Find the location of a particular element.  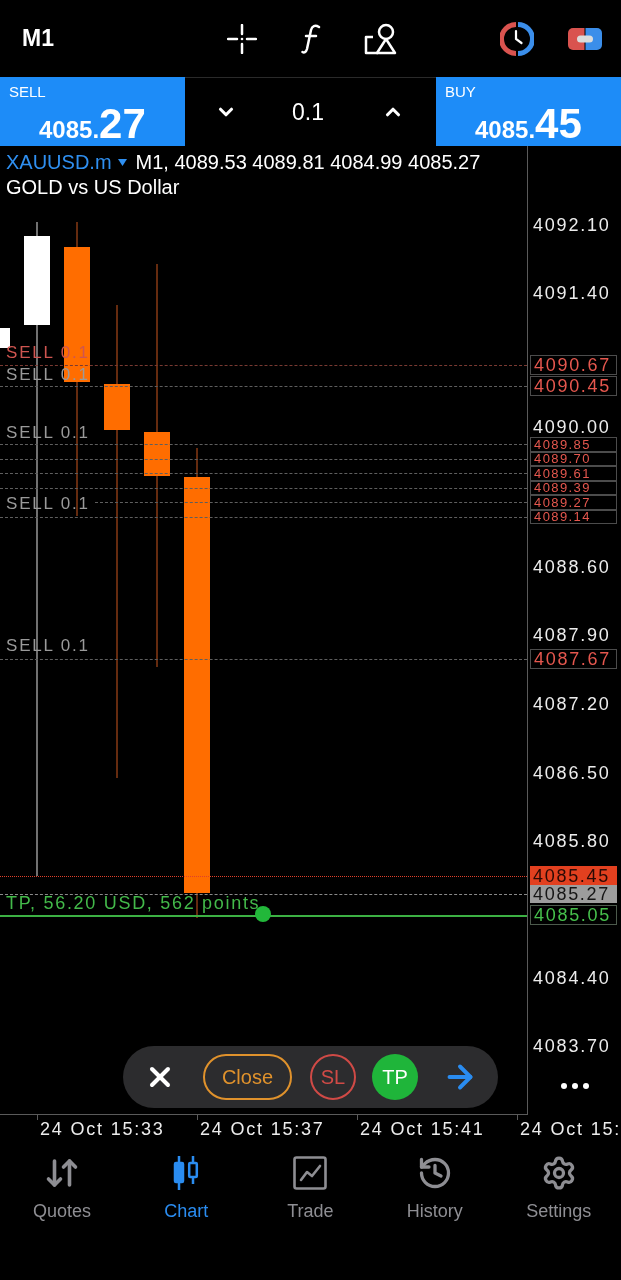

price-axis-label: 4087.20 is located at coordinates (572, 704).